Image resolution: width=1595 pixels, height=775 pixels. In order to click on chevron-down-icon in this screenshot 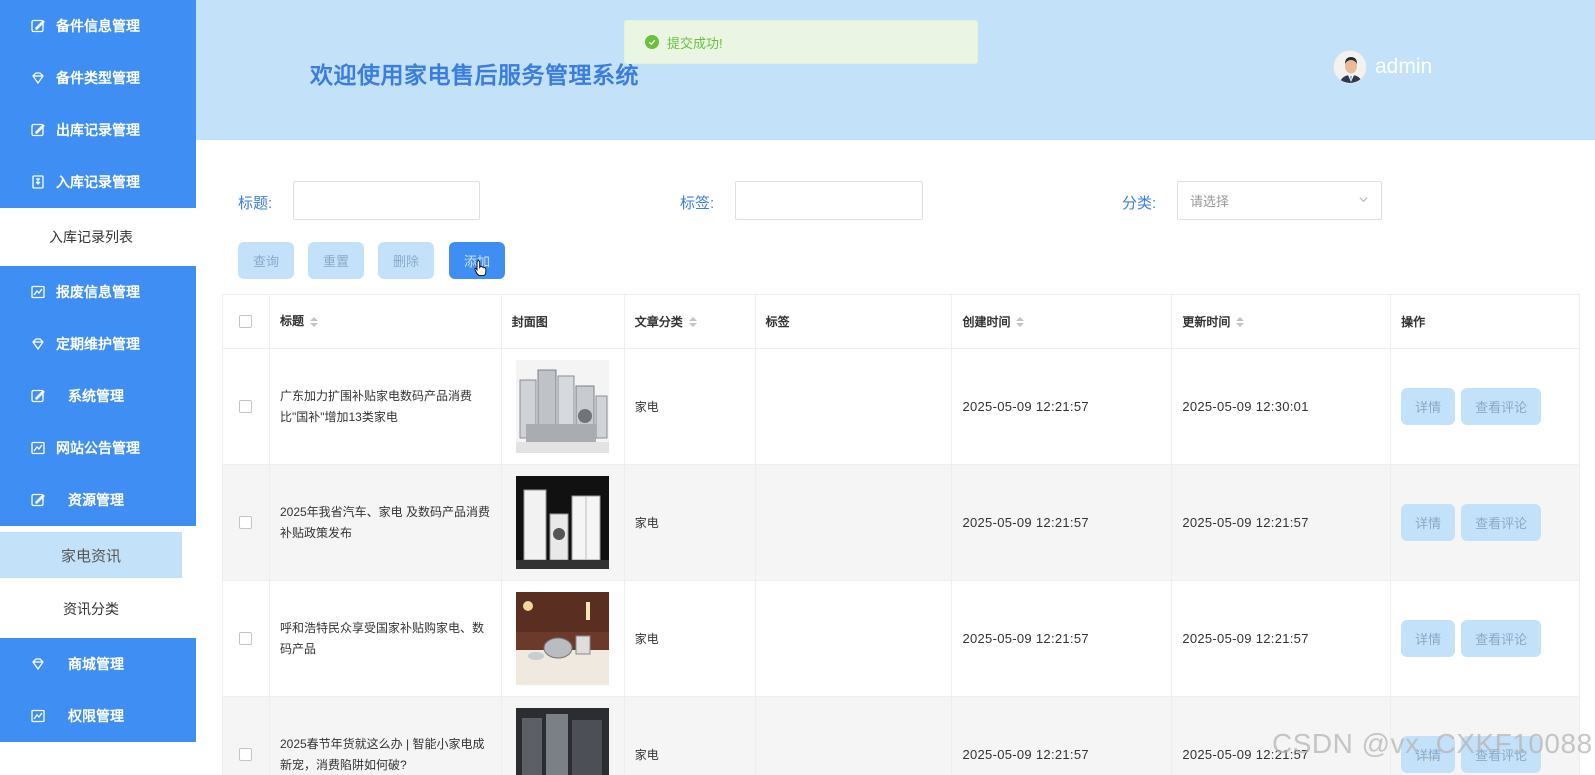, I will do `click(1363, 201)`.